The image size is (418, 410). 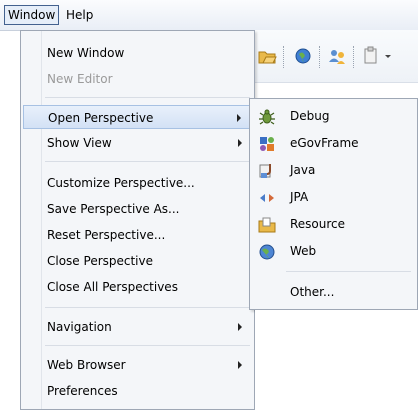 I want to click on globe-icon, so click(x=303, y=56).